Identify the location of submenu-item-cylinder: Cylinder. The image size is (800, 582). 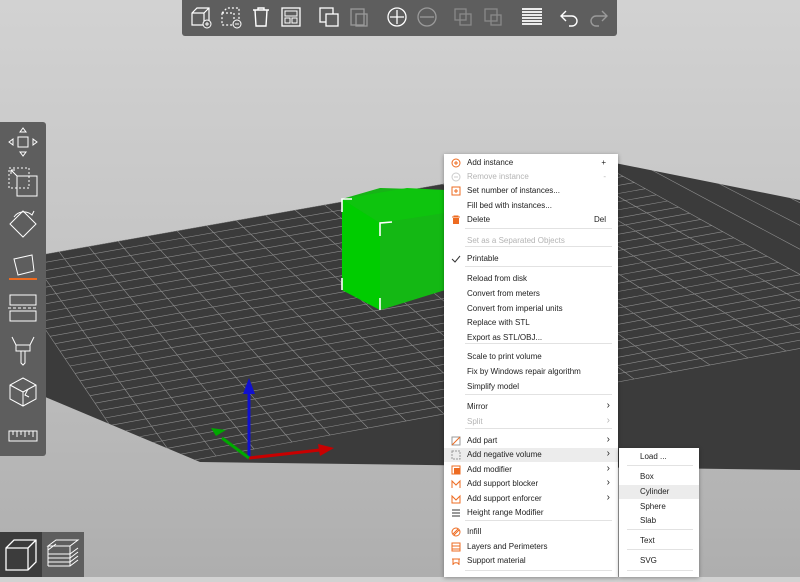
(659, 492).